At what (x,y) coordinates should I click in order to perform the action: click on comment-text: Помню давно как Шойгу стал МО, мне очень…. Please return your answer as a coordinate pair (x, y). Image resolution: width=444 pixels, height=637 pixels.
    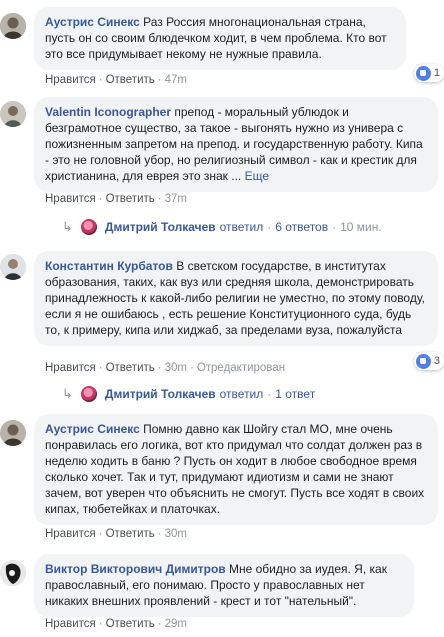
    Looking at the image, I should click on (235, 469).